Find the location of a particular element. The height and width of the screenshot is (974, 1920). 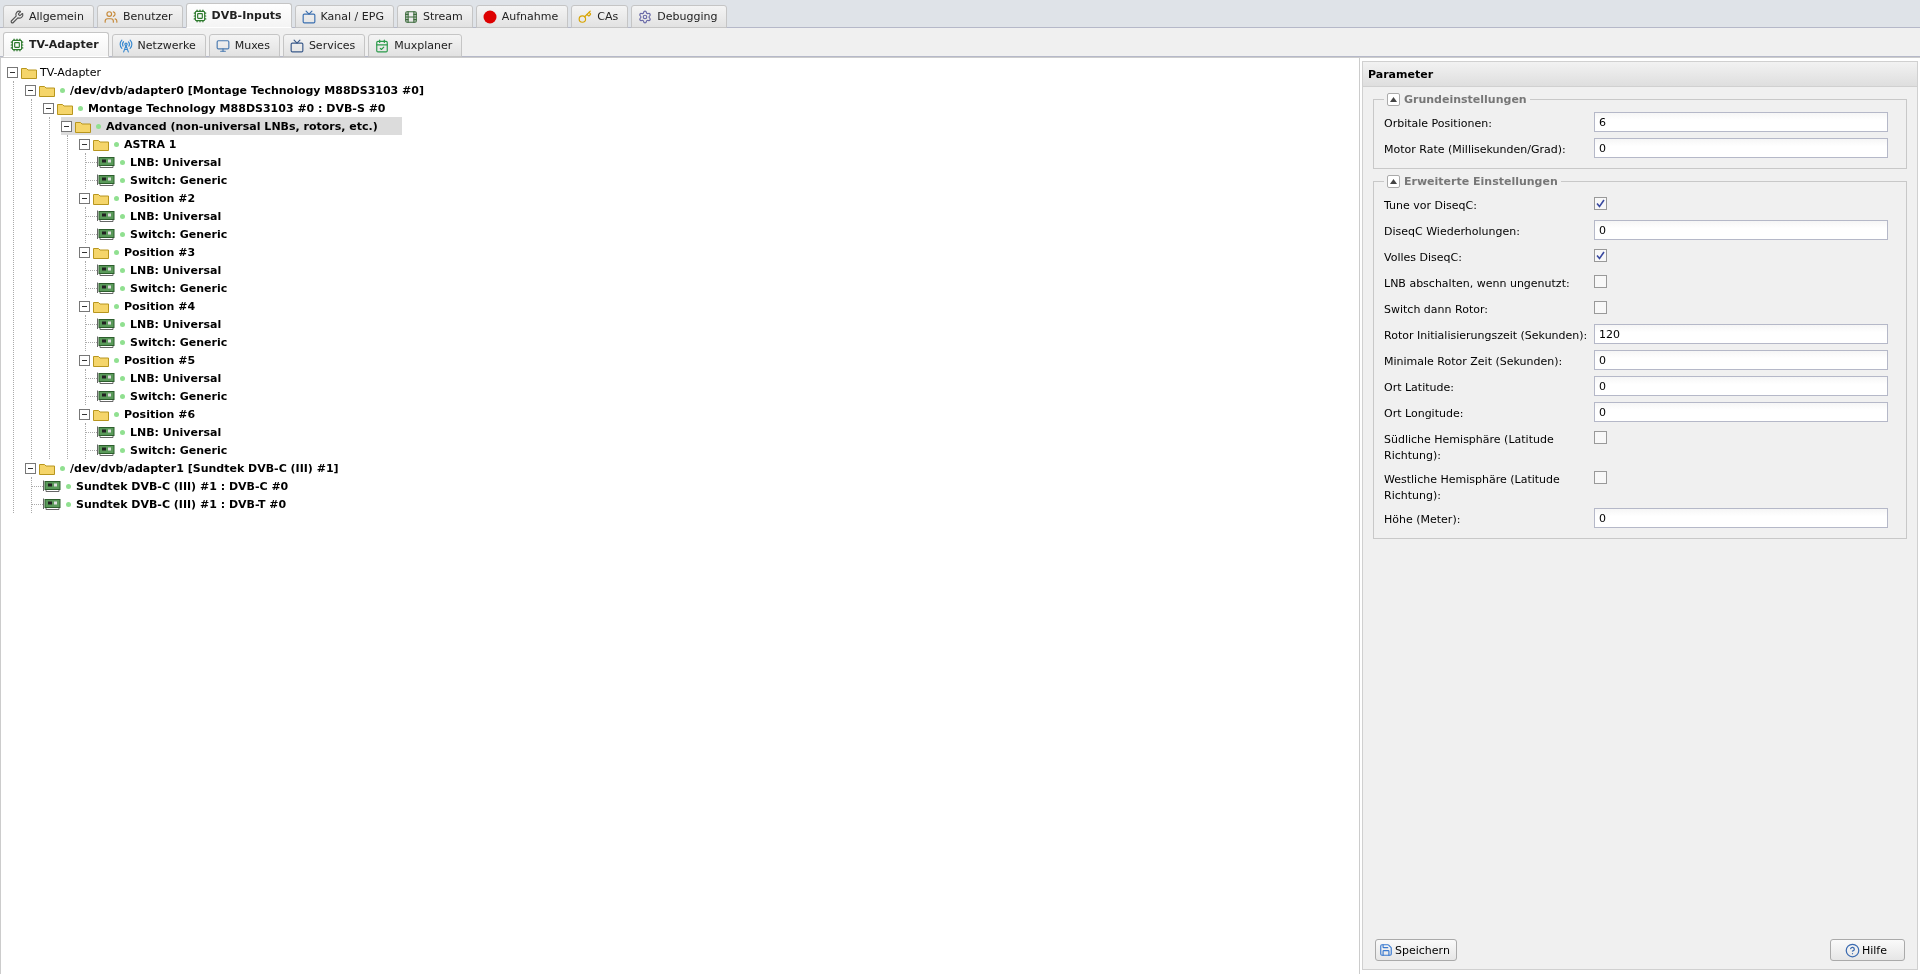

tree-row: Sundtek DVB-C (III) #1 : DVB-C #0 is located at coordinates (178, 486).